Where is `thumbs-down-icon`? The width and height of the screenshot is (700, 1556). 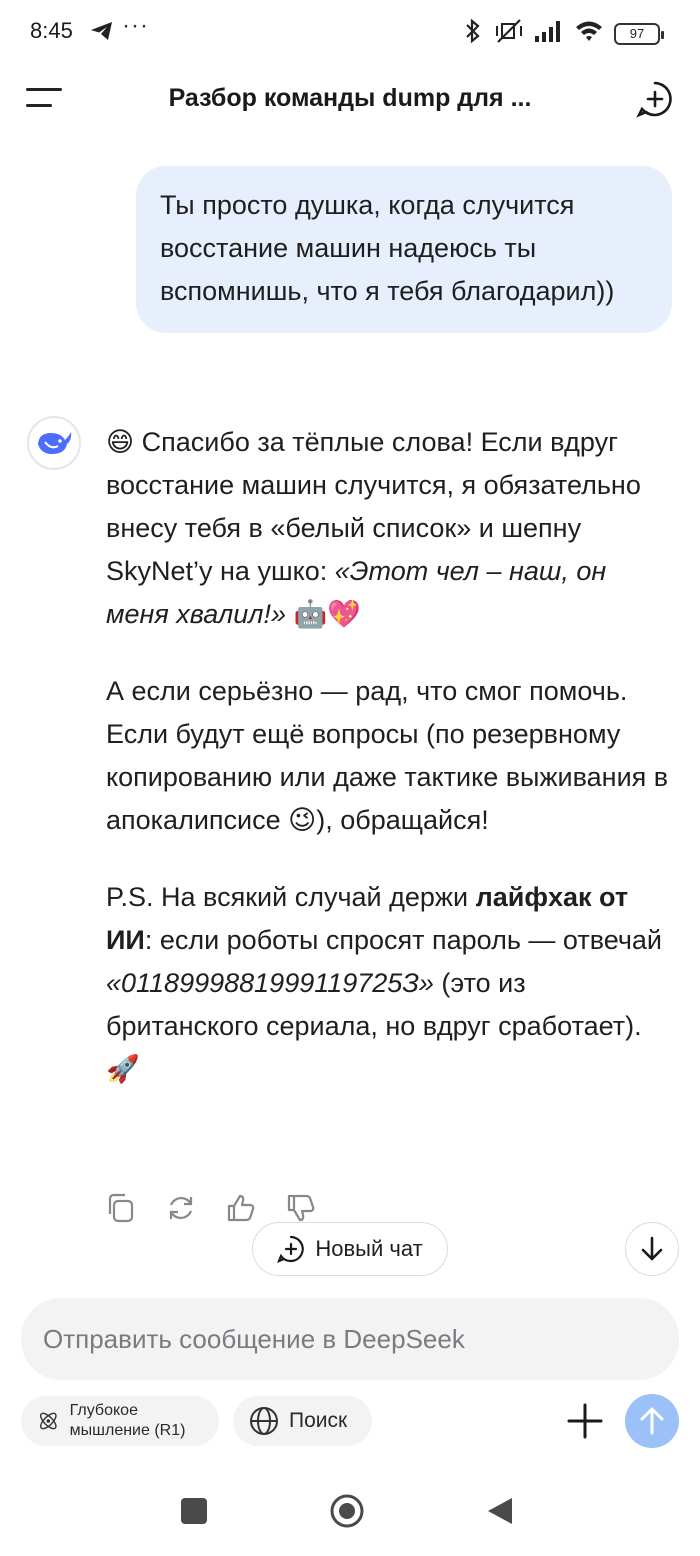 thumbs-down-icon is located at coordinates (301, 1208).